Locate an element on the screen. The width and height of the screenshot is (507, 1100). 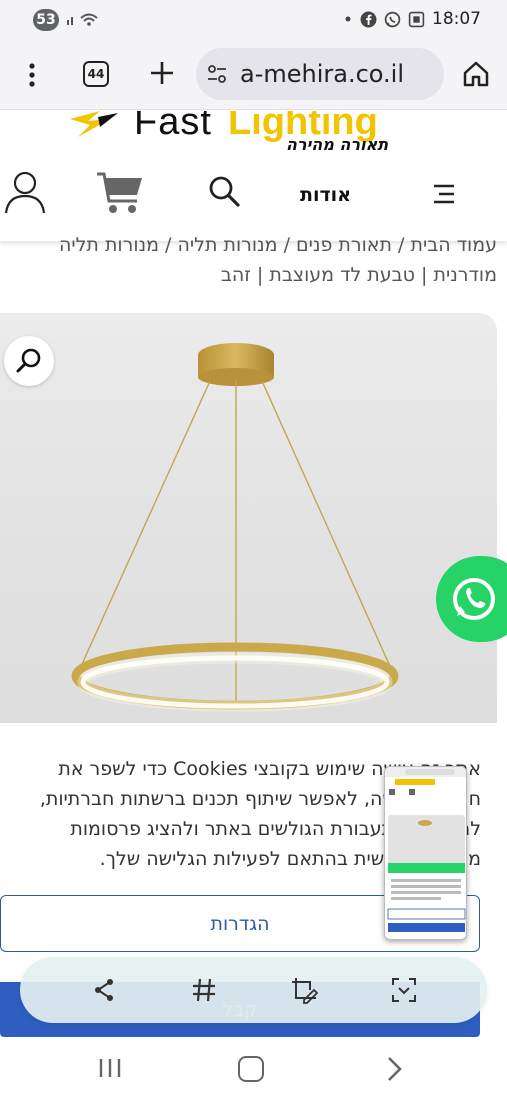
url-text: a-mehira.co.il is located at coordinates (322, 74).